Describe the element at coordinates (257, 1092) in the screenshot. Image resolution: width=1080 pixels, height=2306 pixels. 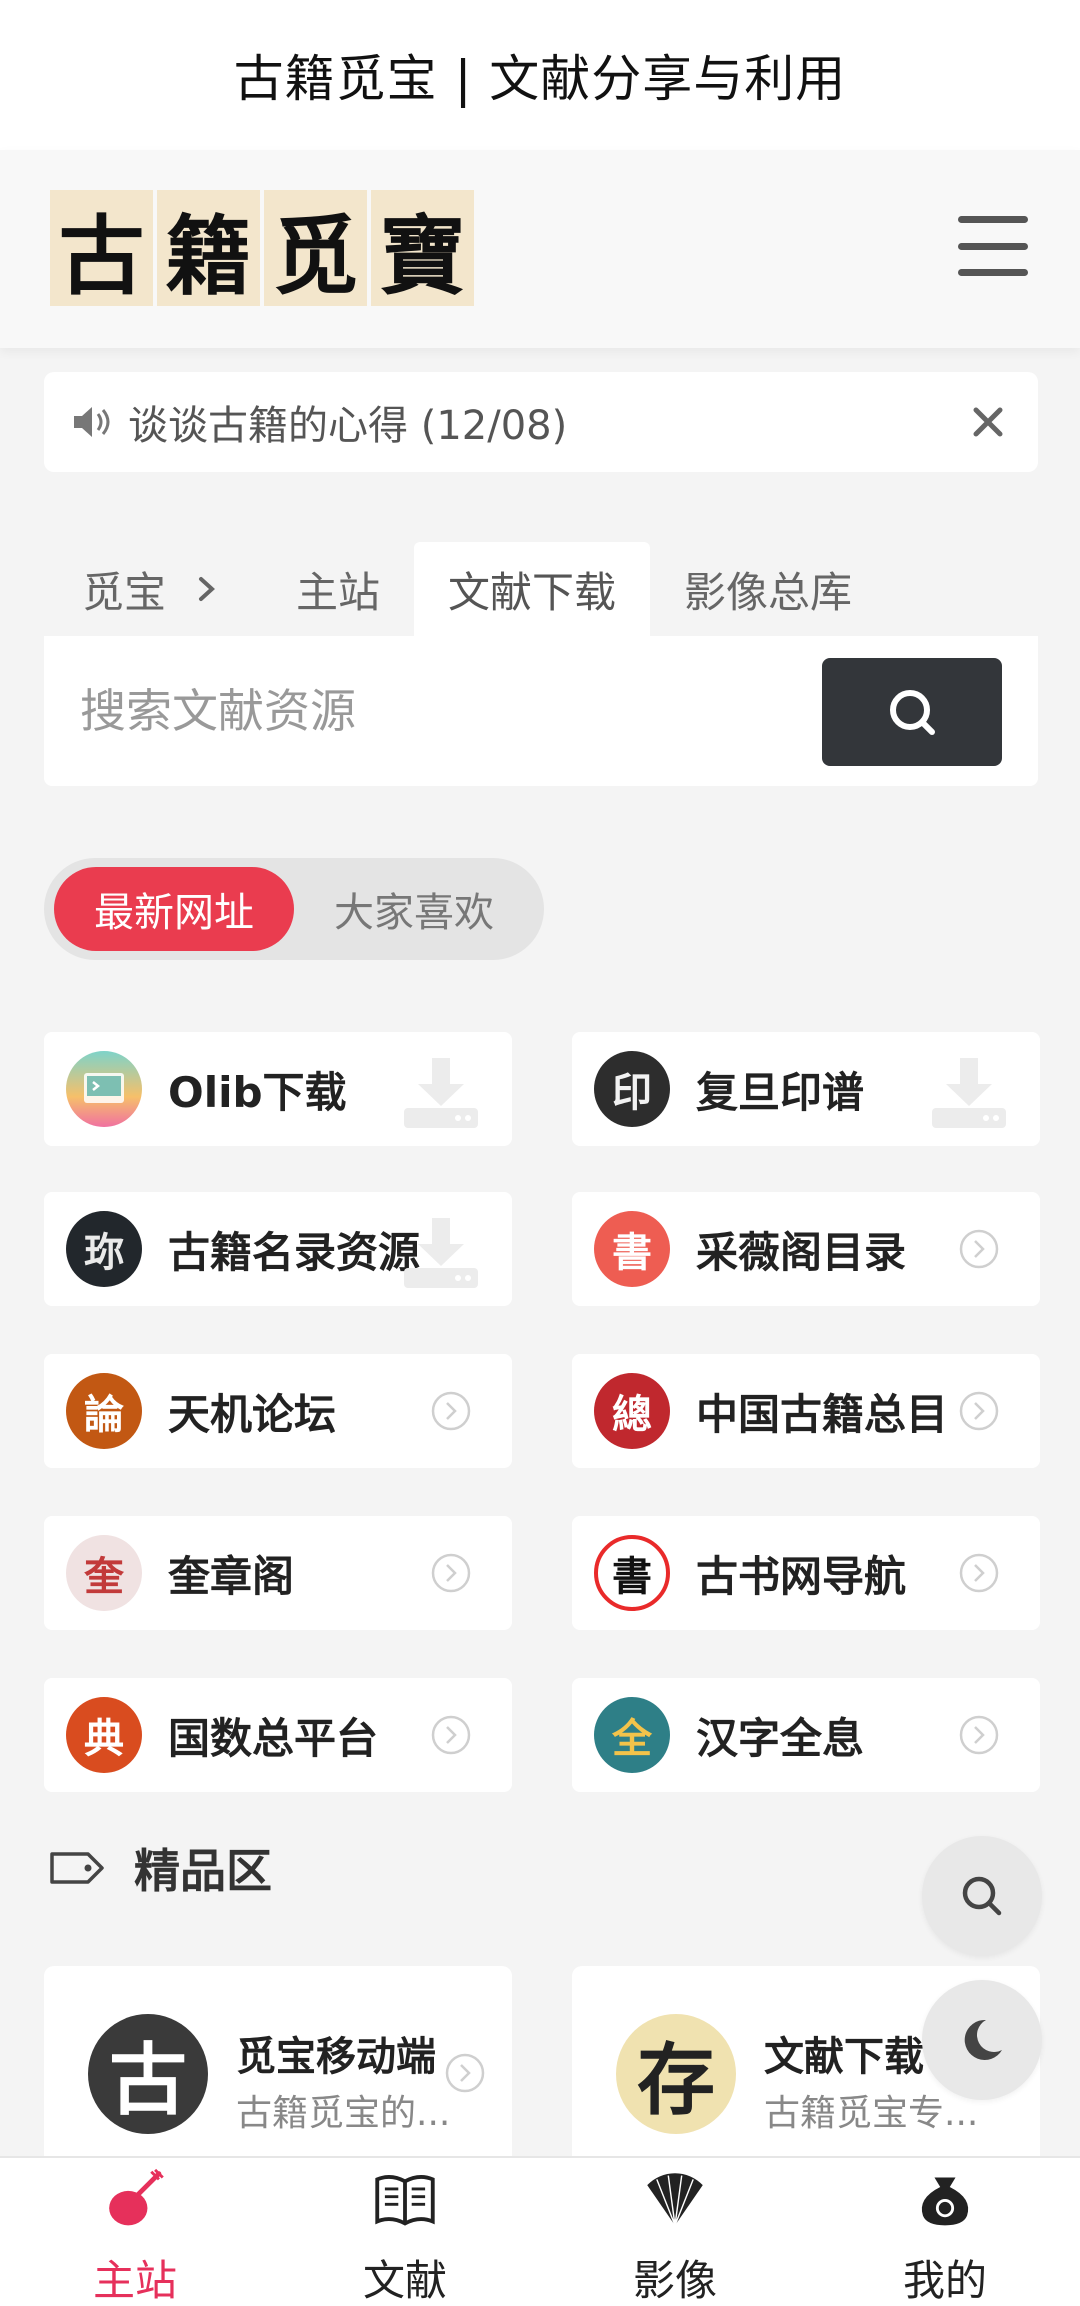
I see `link-label: Olib下载` at that location.